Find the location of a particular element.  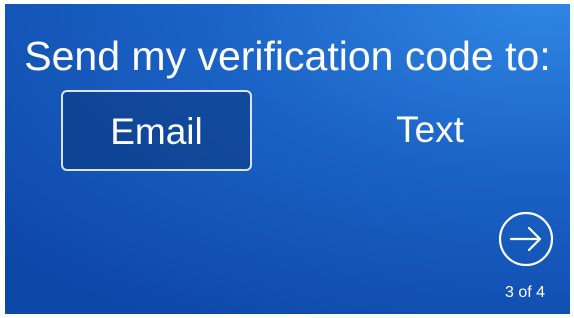

email-option-button: Email is located at coordinates (156, 130).